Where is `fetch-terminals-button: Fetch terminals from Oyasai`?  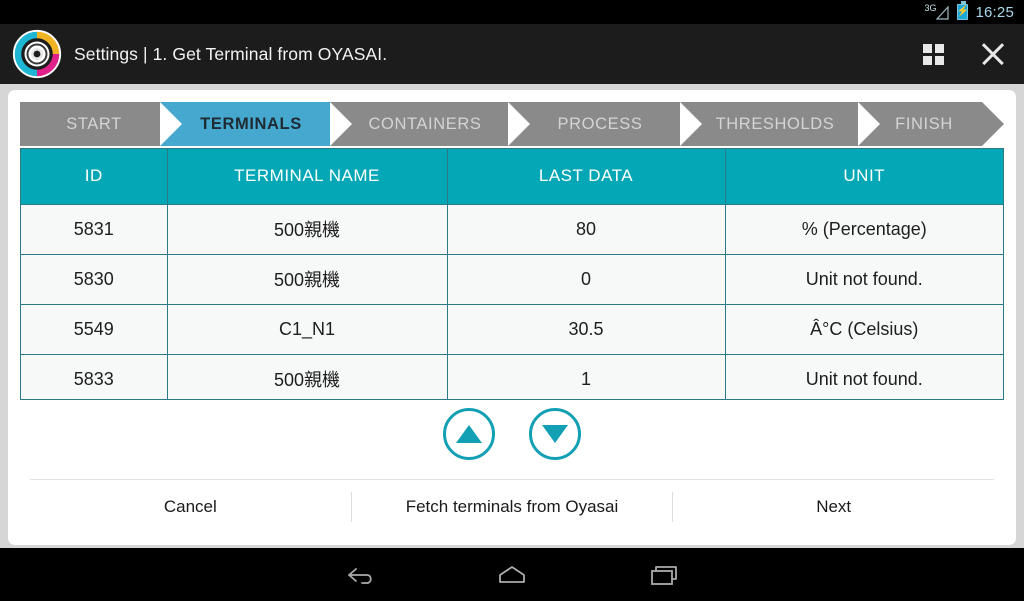
fetch-terminals-button: Fetch terminals from Oyasai is located at coordinates (512, 506).